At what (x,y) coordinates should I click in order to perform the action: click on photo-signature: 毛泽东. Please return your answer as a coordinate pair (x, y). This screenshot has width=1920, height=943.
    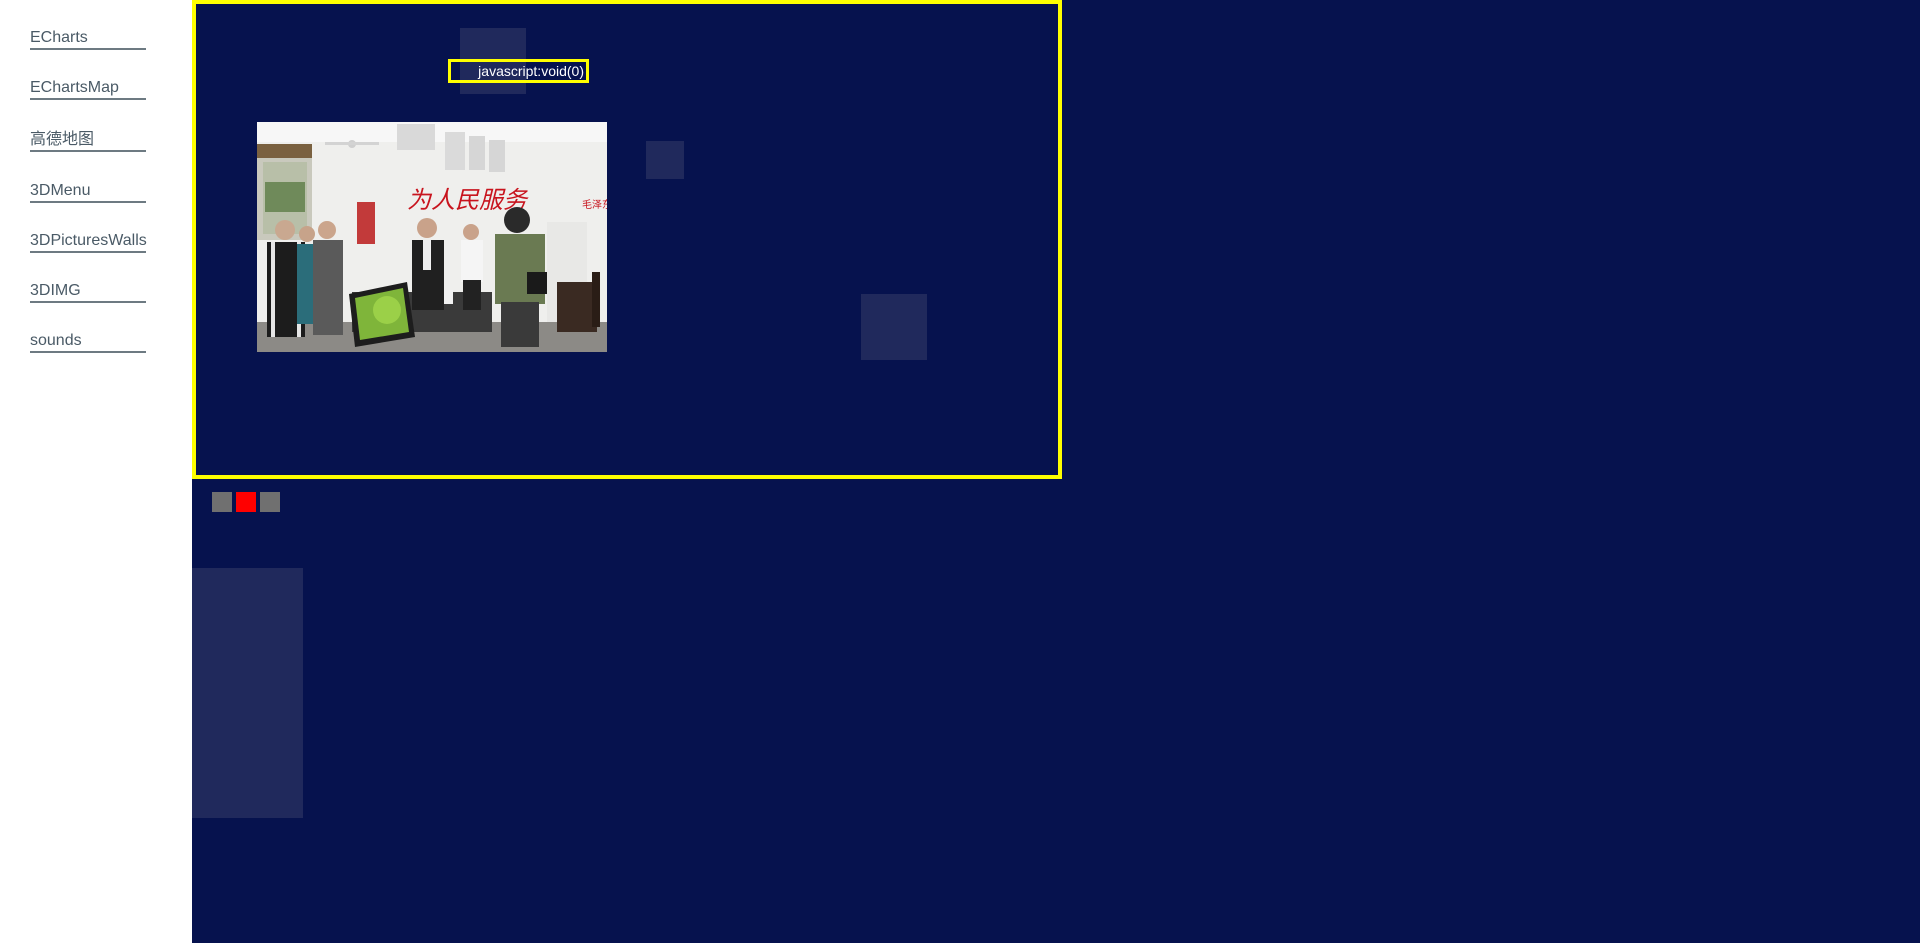
    Looking at the image, I should click on (594, 204).